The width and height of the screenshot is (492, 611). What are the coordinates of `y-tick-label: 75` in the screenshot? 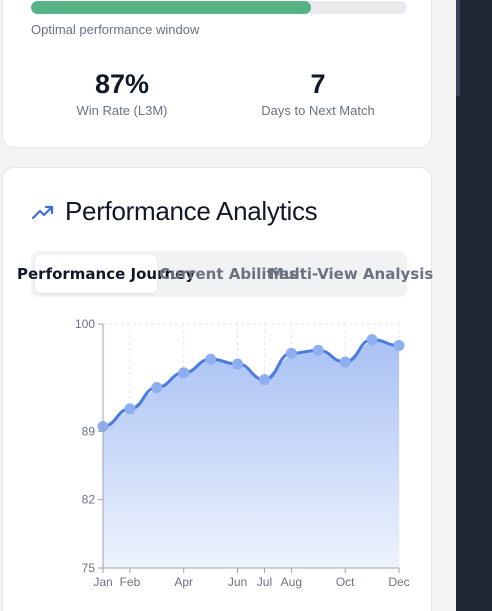 It's located at (89, 568).